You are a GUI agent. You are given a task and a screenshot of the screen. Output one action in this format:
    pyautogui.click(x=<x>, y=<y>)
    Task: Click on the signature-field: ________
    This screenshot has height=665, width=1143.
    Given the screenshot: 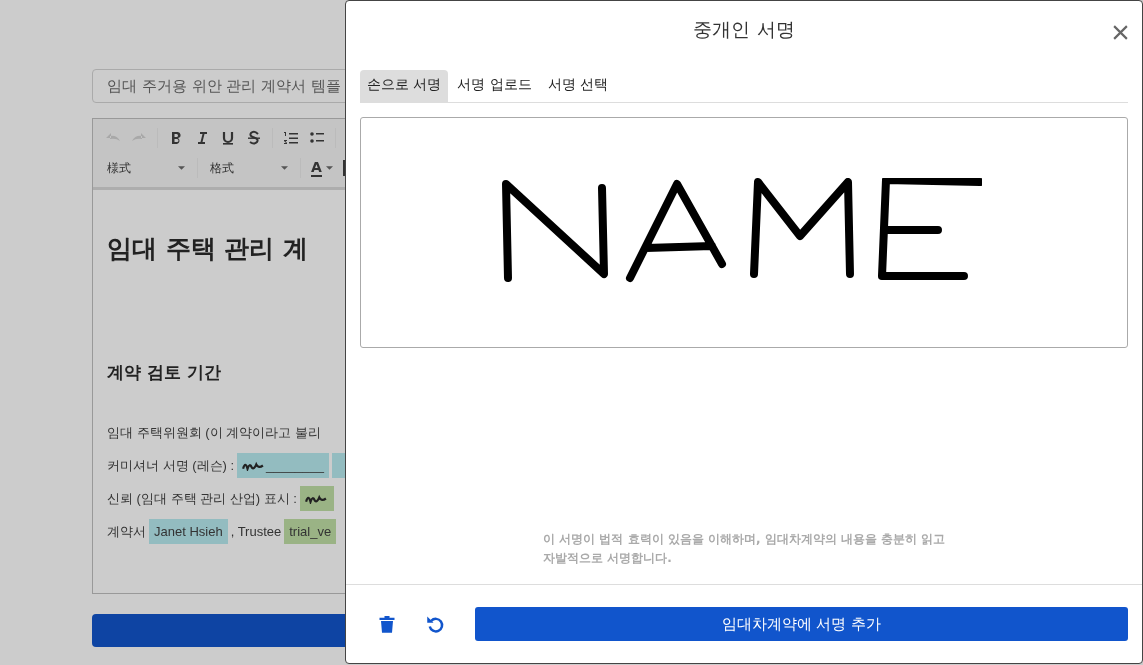 What is the action you would take?
    pyautogui.click(x=283, y=465)
    